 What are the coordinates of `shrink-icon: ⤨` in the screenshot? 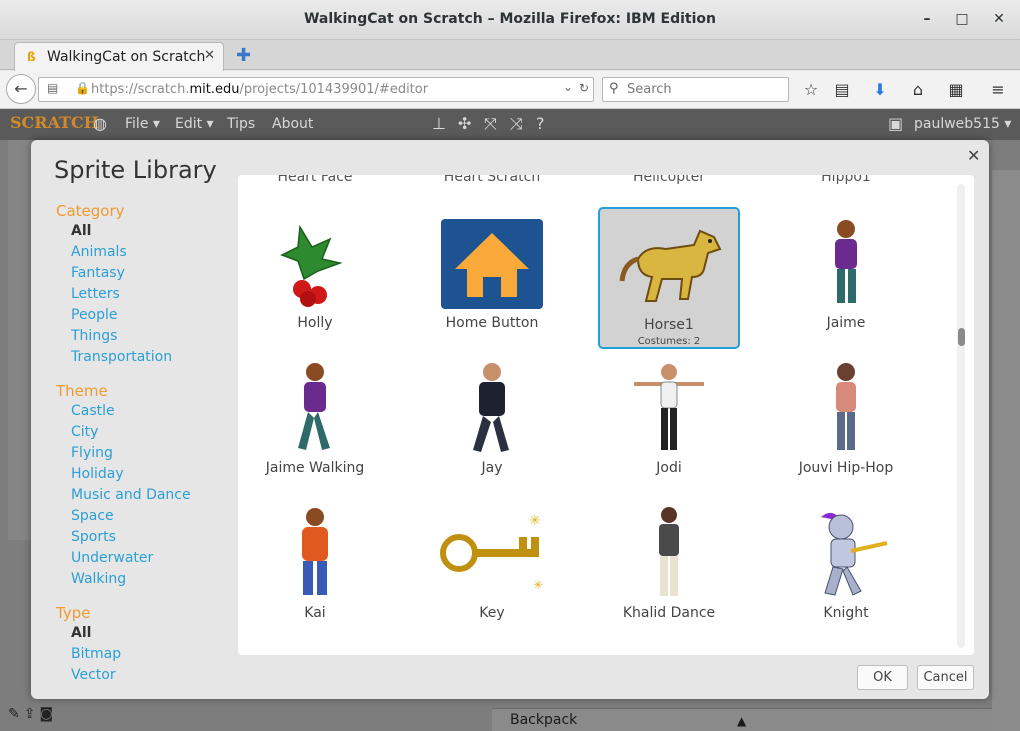 It's located at (516, 124).